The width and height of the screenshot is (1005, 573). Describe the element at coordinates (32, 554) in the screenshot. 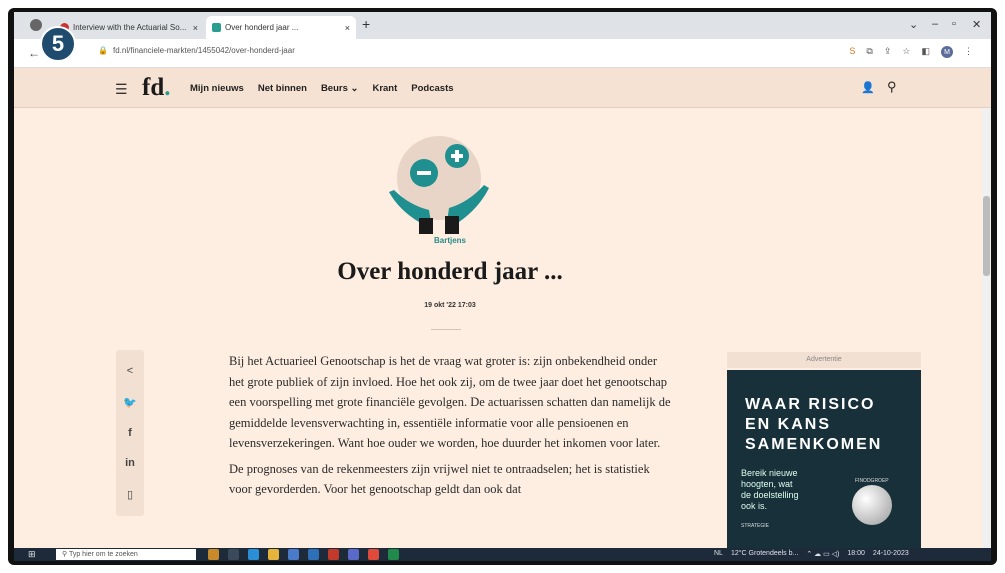

I see `windows-start-icon: ⊞` at that location.